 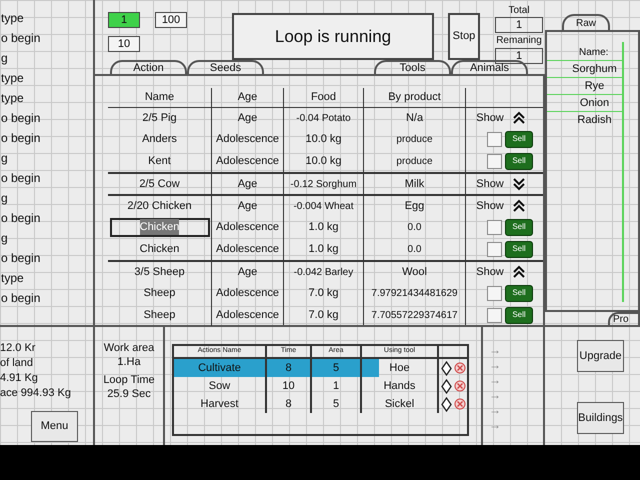 What do you see at coordinates (600, 356) in the screenshot?
I see `nav-button: Upgrade` at bounding box center [600, 356].